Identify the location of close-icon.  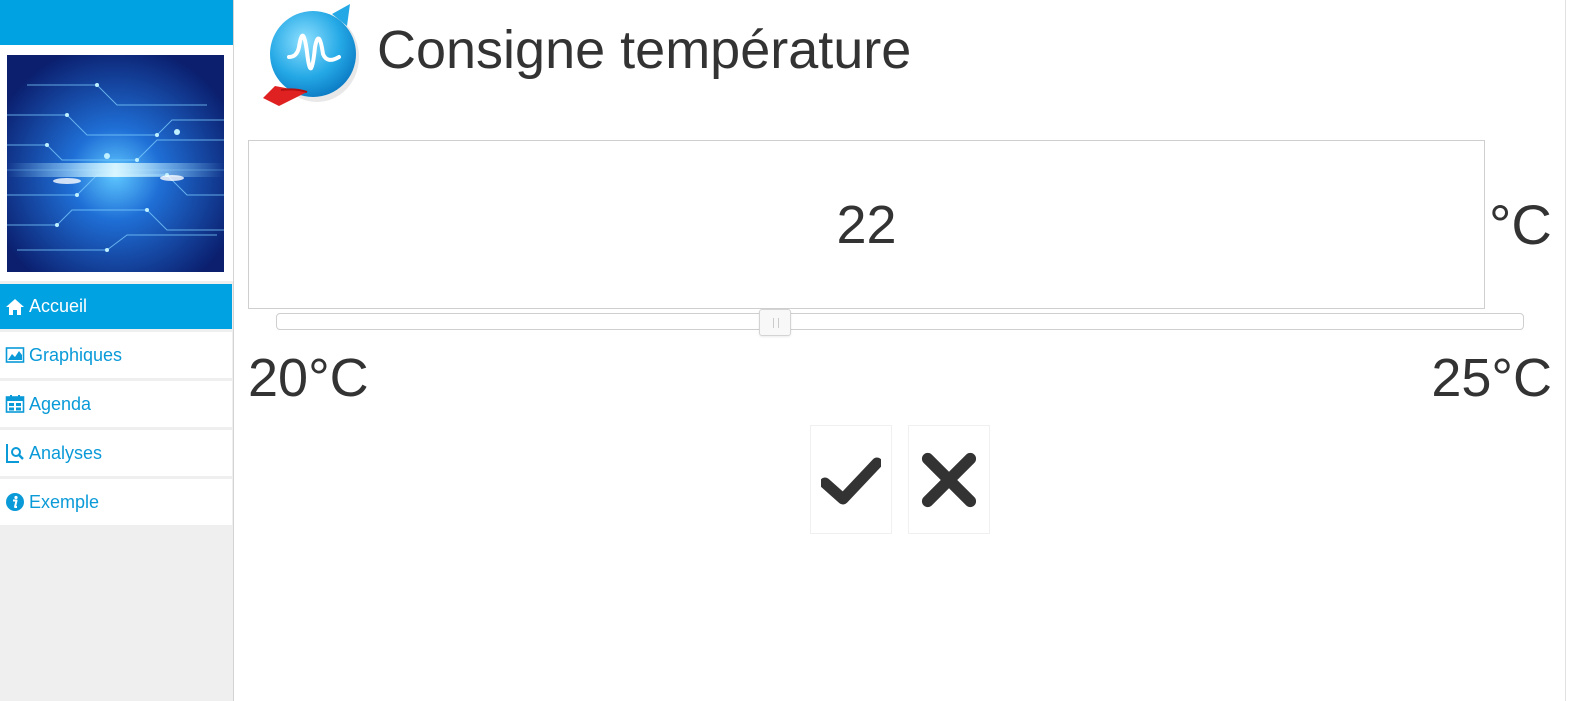
(949, 479).